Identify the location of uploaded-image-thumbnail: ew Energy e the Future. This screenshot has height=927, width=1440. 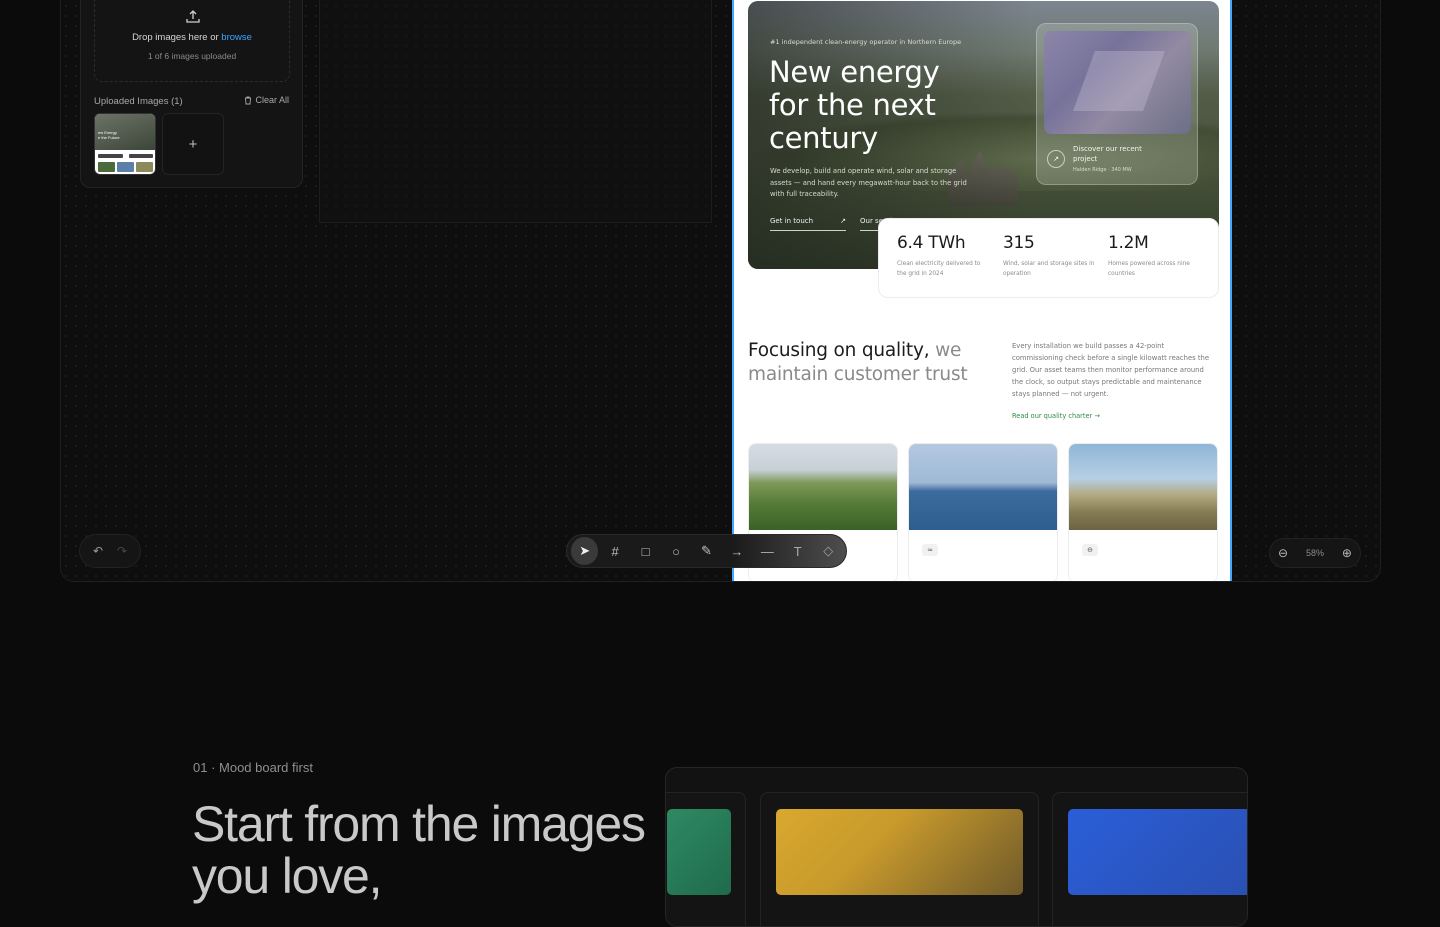
(125, 144).